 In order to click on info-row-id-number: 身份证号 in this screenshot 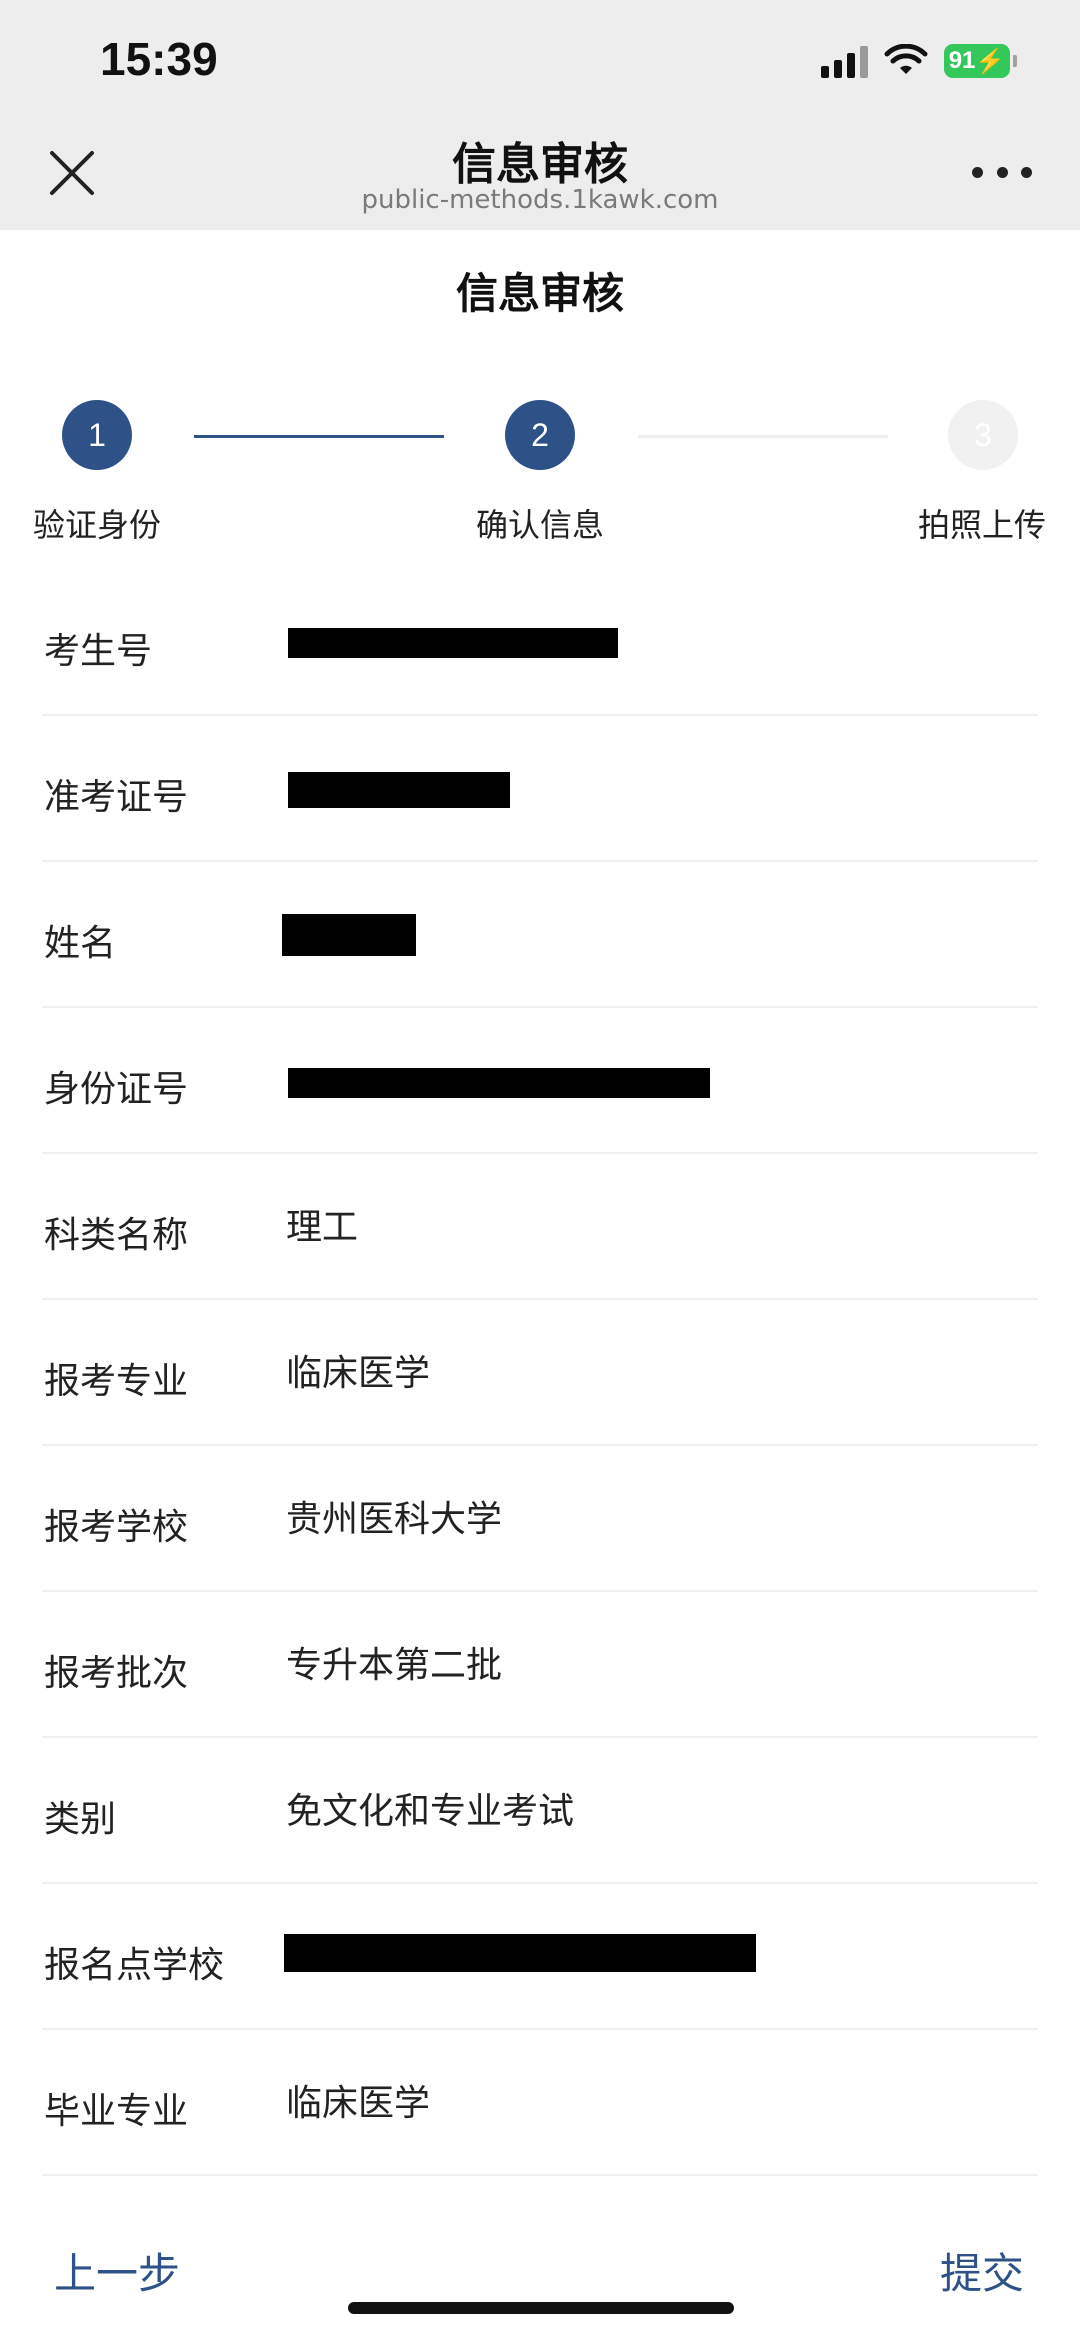, I will do `click(540, 1081)`.